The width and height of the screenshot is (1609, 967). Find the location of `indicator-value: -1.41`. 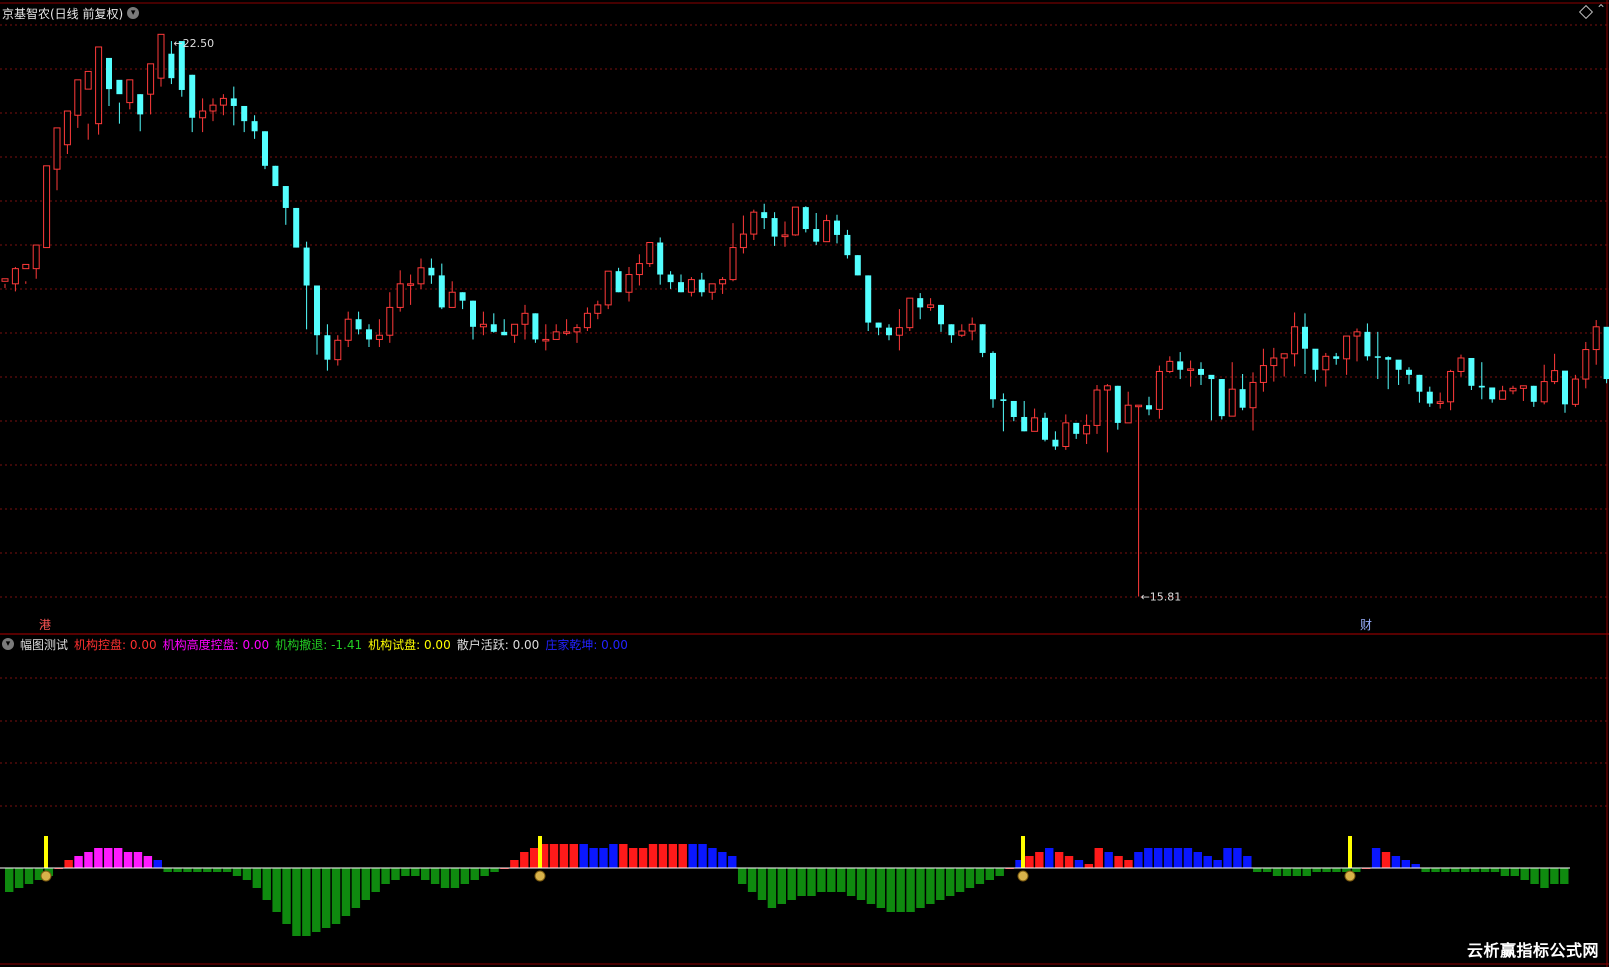

indicator-value: -1.41 is located at coordinates (345, 644).